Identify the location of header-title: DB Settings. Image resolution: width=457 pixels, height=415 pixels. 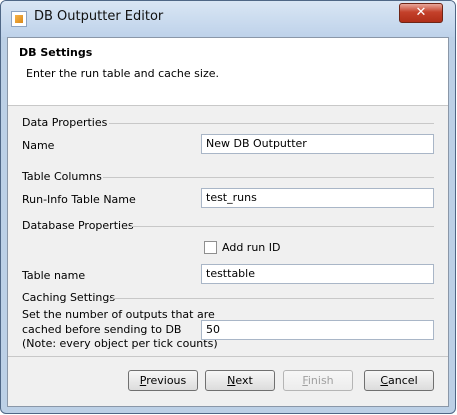
(56, 52).